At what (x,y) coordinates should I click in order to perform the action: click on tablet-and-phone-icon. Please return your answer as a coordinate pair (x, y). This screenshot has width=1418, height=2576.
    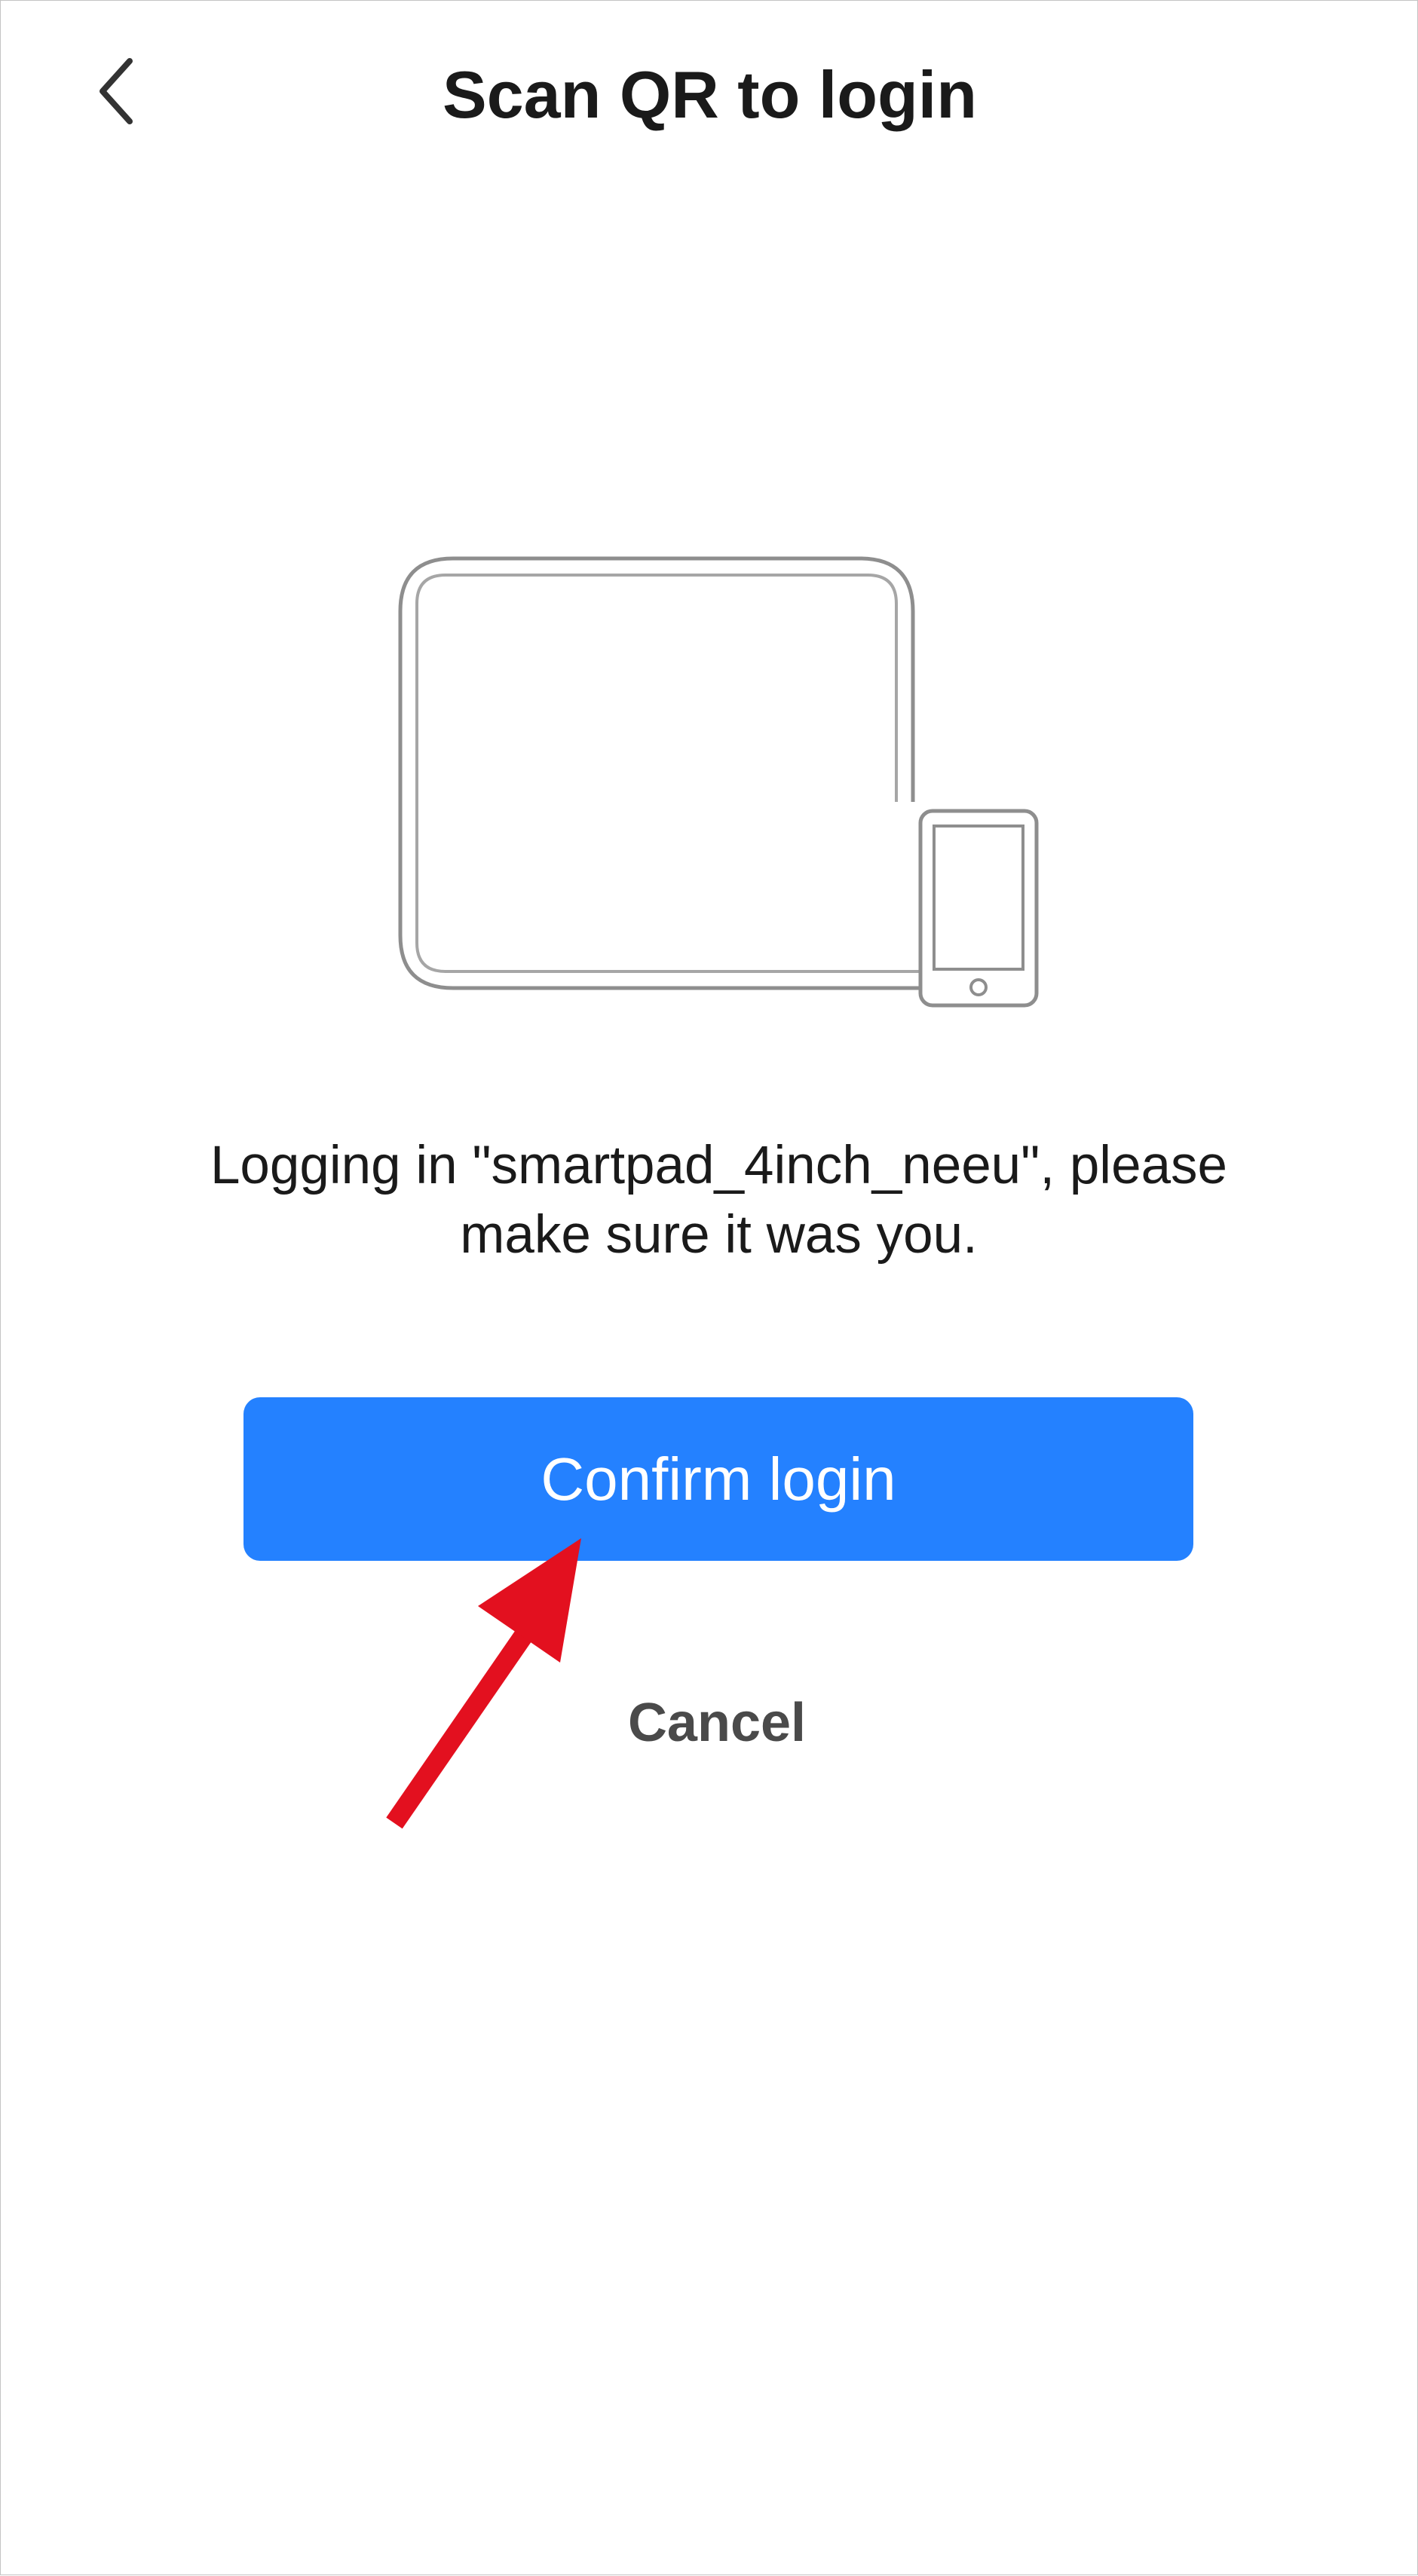
    Looking at the image, I should click on (718, 782).